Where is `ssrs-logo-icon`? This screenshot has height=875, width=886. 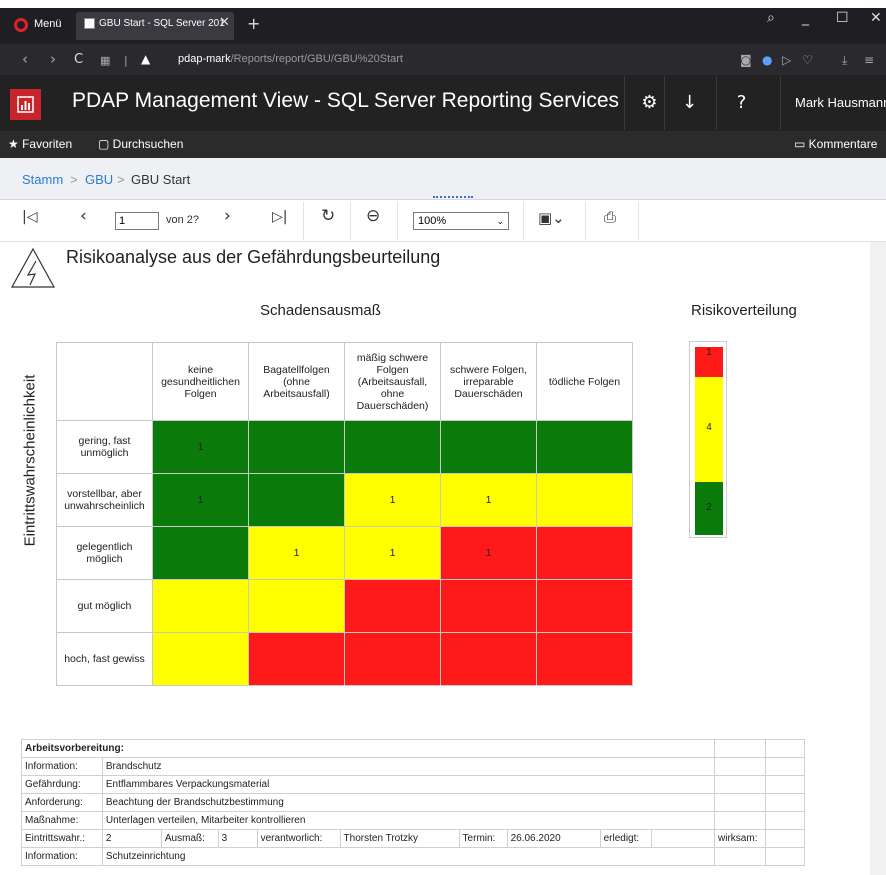 ssrs-logo-icon is located at coordinates (25, 104).